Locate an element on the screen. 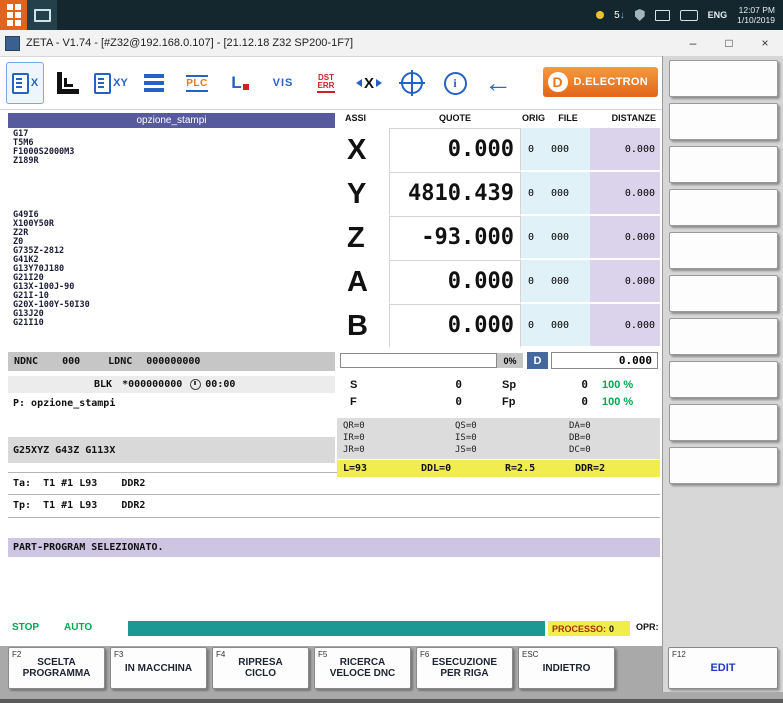 This screenshot has width=783, height=703. selected-program-line: P: opzione_stampi is located at coordinates (64, 403).